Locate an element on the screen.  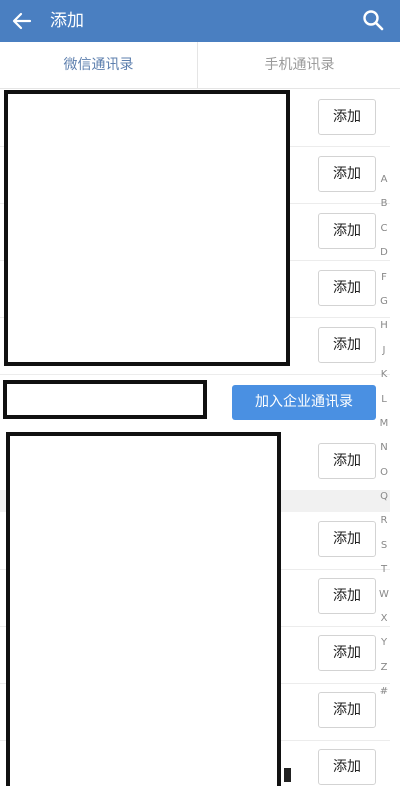
index-letter: L is located at coordinates (384, 400).